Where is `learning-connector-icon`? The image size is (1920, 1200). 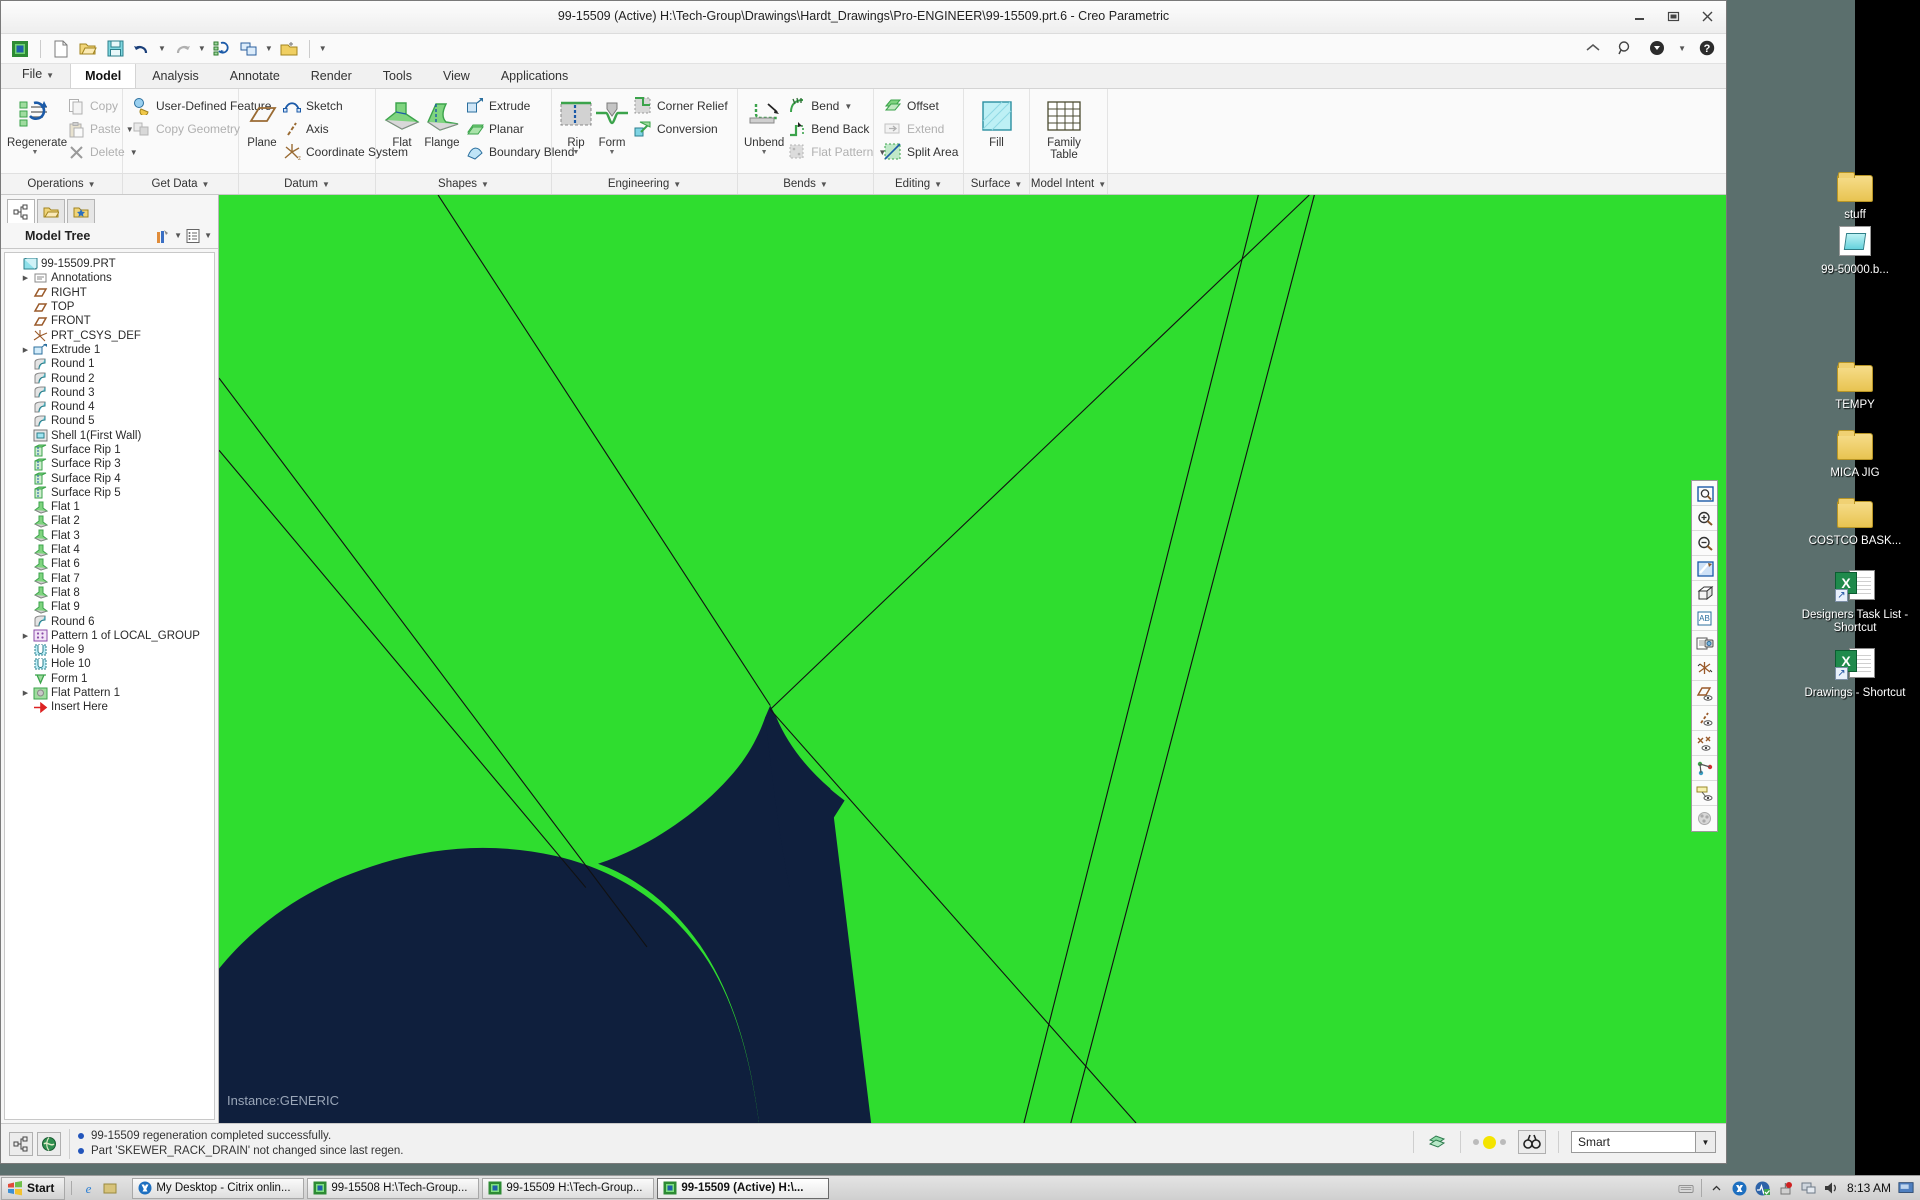
learning-connector-icon is located at coordinates (1657, 48).